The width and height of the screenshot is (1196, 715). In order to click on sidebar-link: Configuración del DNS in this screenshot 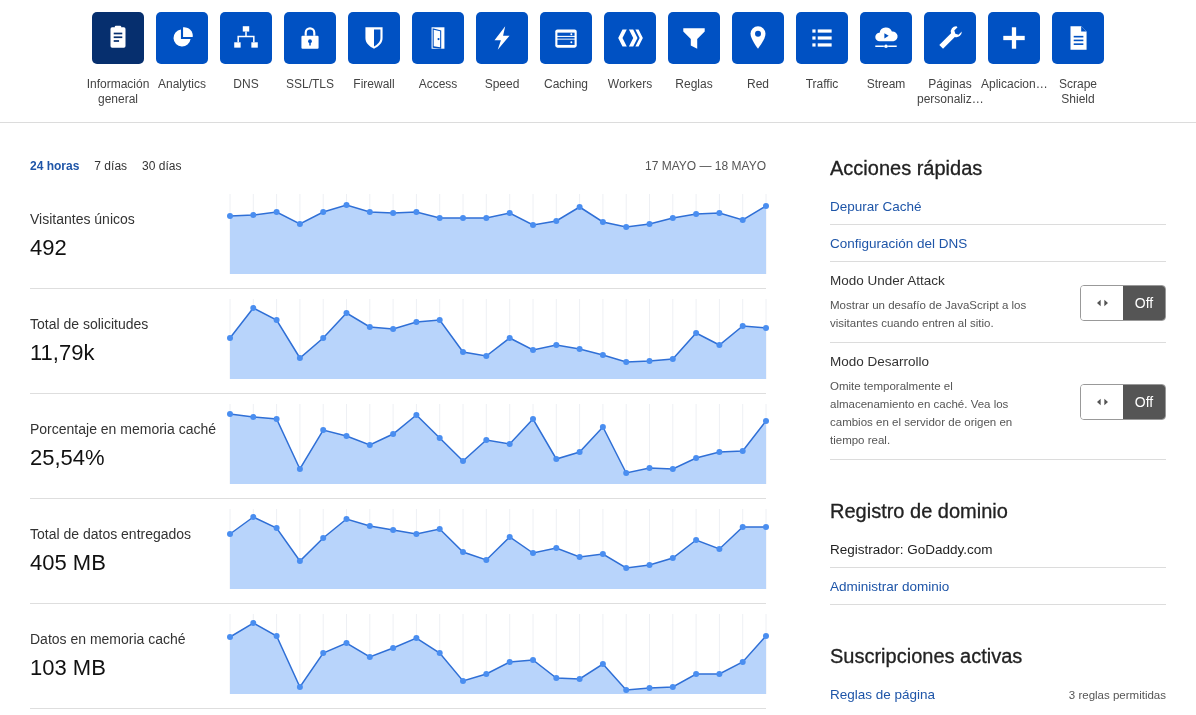, I will do `click(899, 243)`.